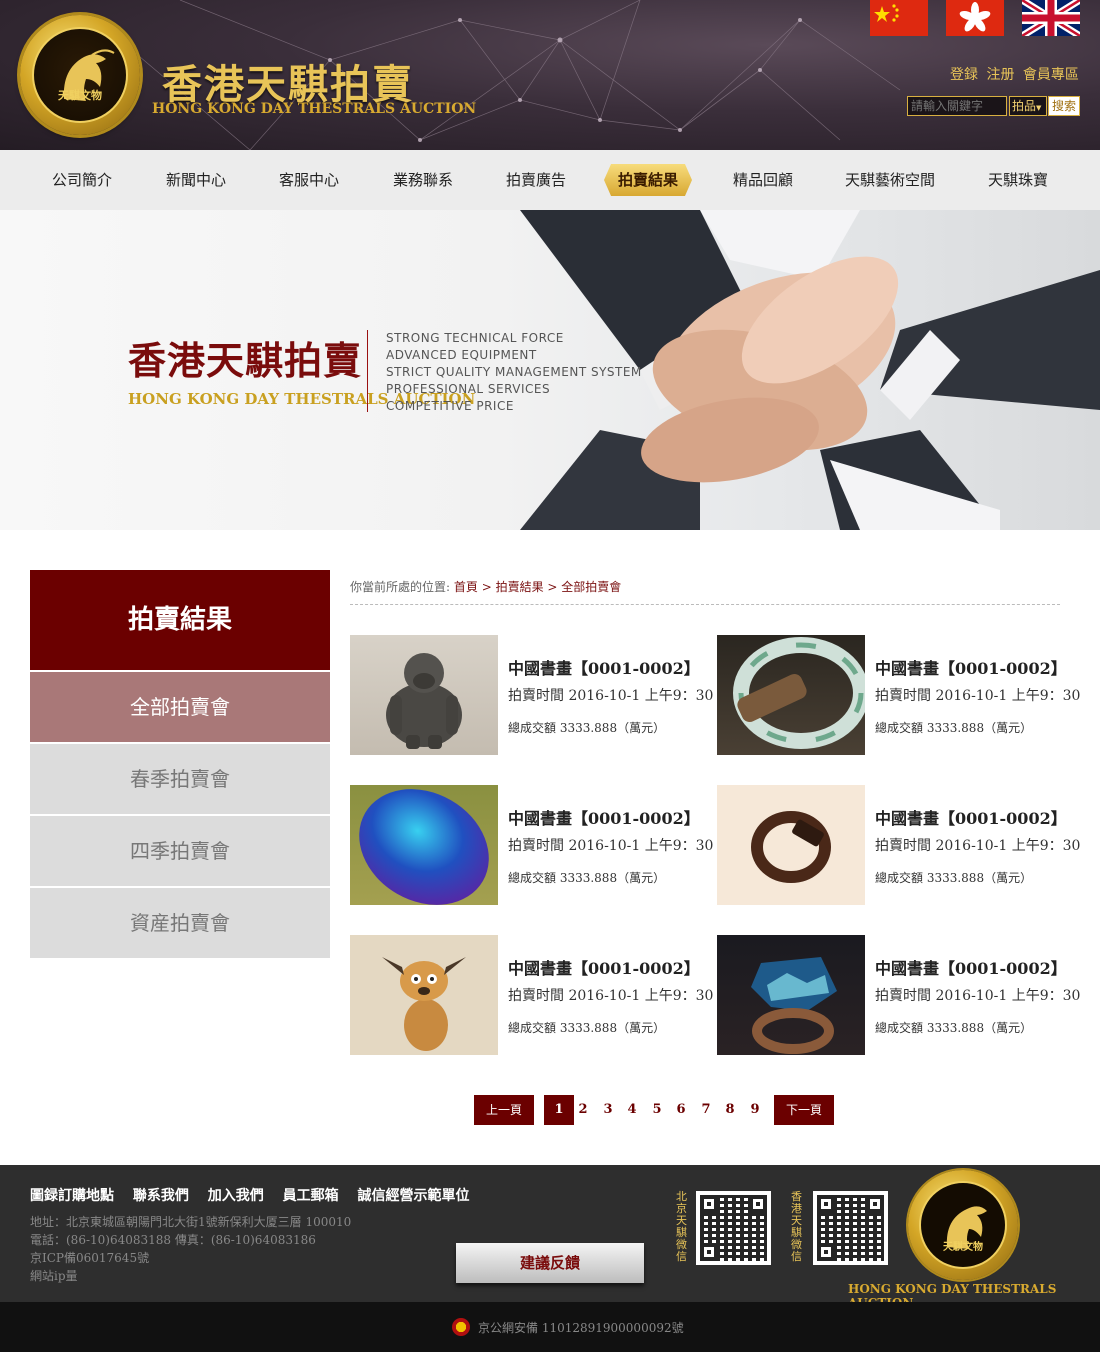 The width and height of the screenshot is (1100, 1352). What do you see at coordinates (54, 1276) in the screenshot?
I see `footer-ip-count: 網站ip量` at bounding box center [54, 1276].